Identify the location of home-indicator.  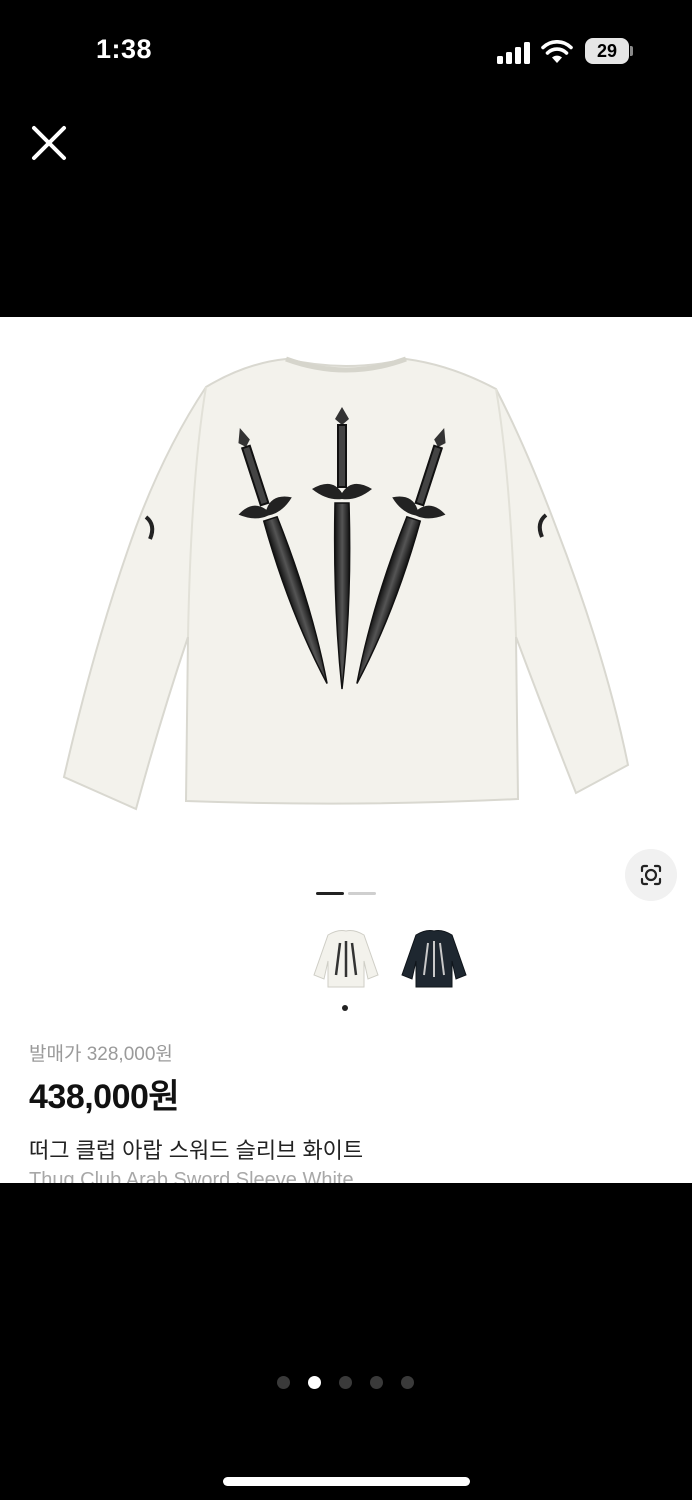
(346, 1481).